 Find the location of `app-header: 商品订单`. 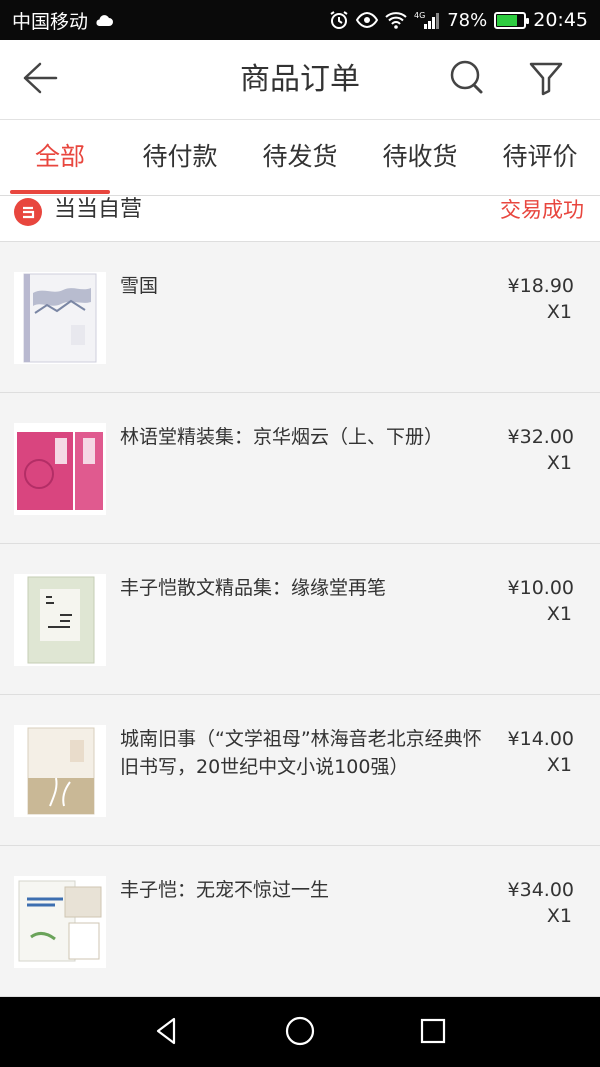

app-header: 商品订单 is located at coordinates (300, 80).